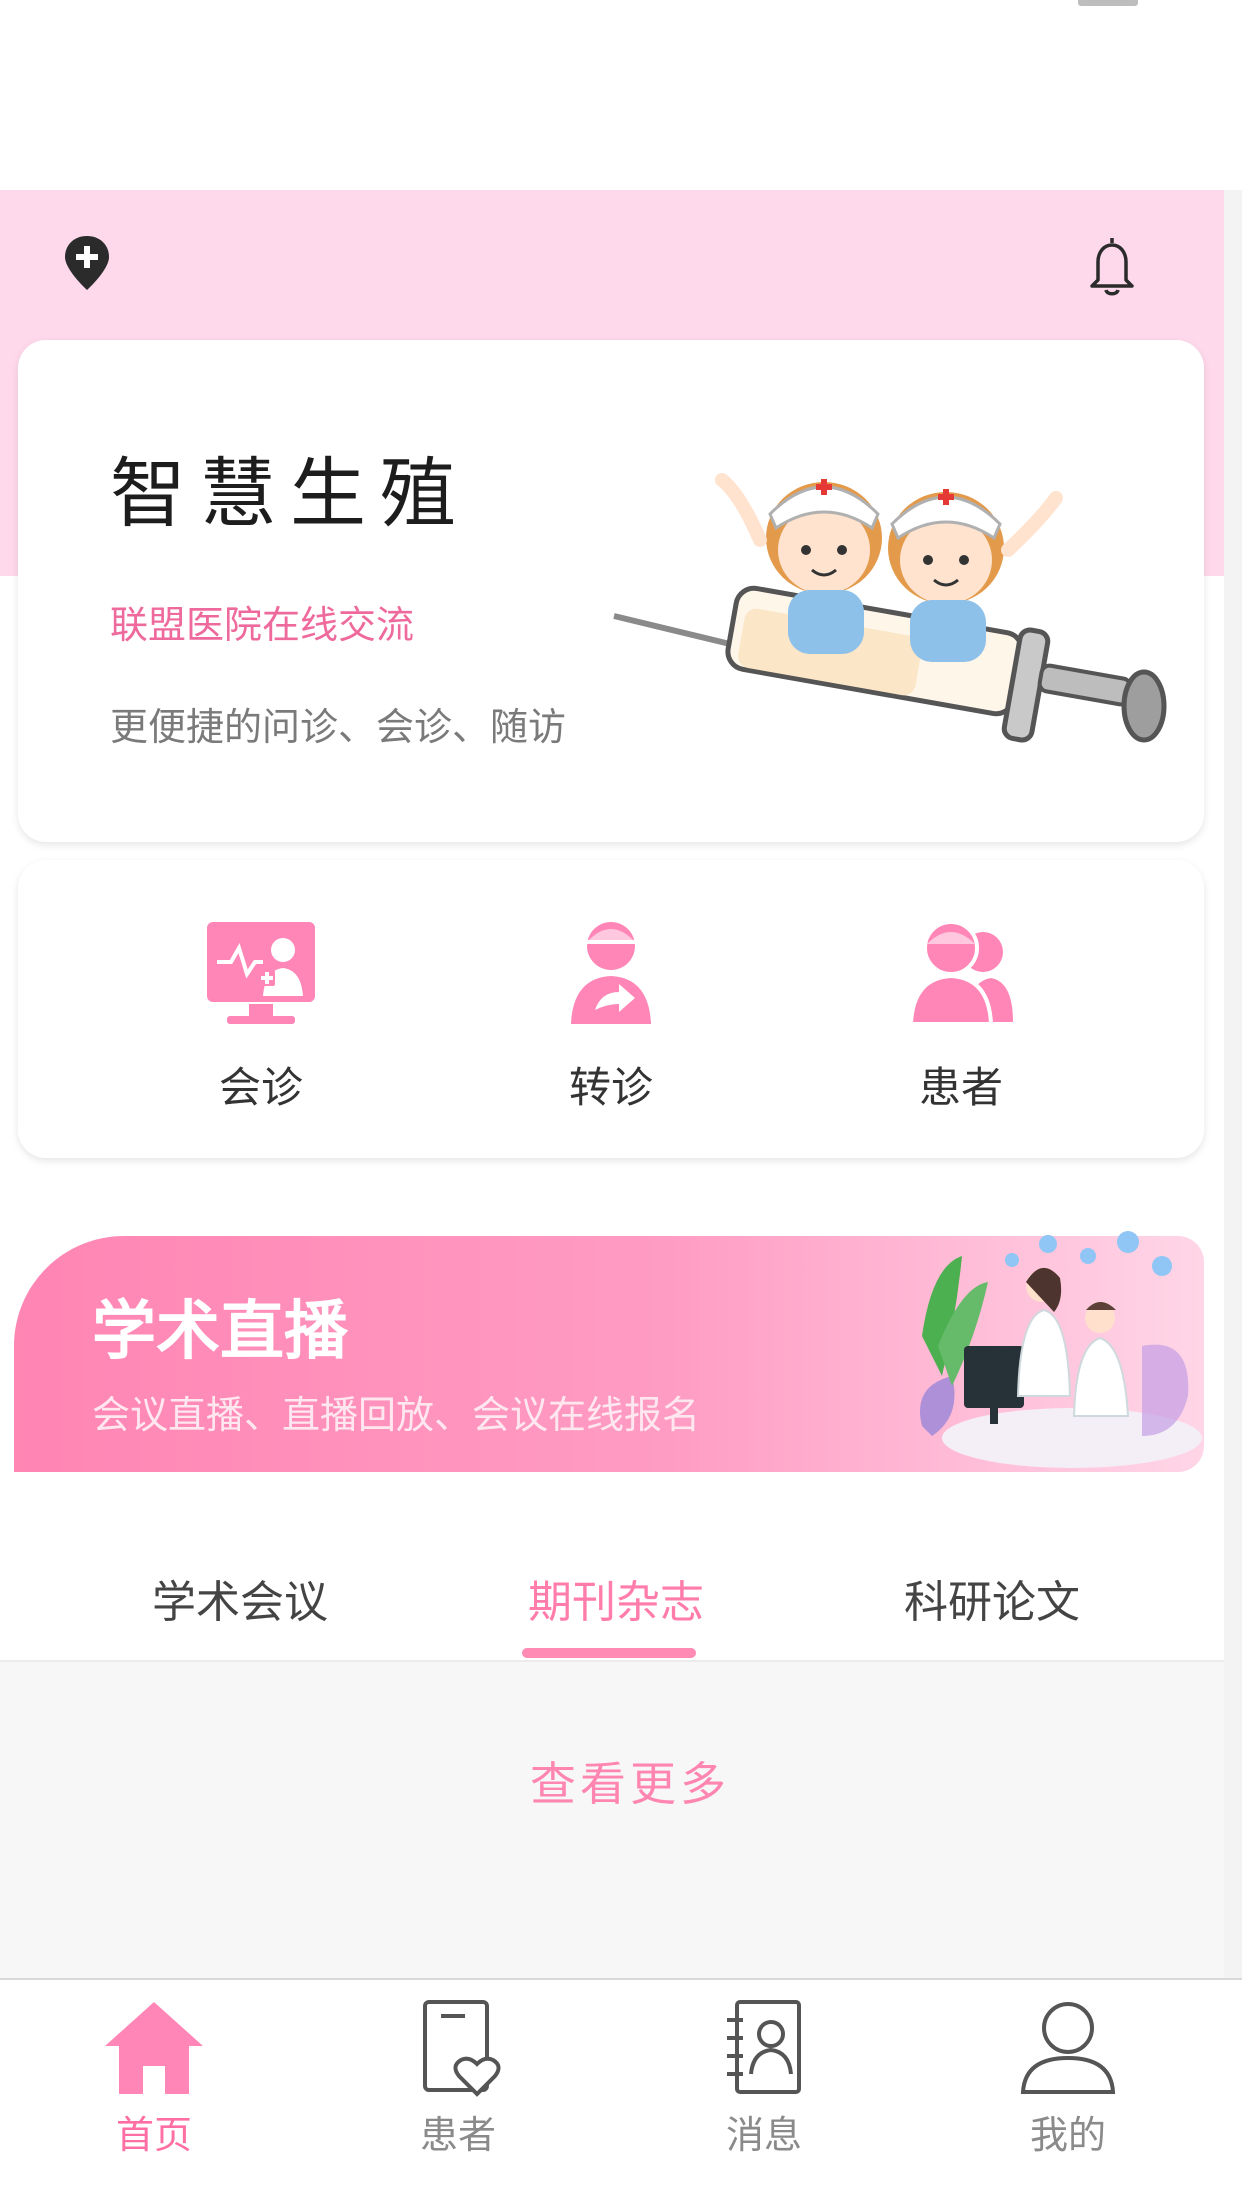 The image size is (1242, 2210). Describe the element at coordinates (338, 727) in the screenshot. I see `hero-description: 更便捷的问诊、会诊、随访` at that location.